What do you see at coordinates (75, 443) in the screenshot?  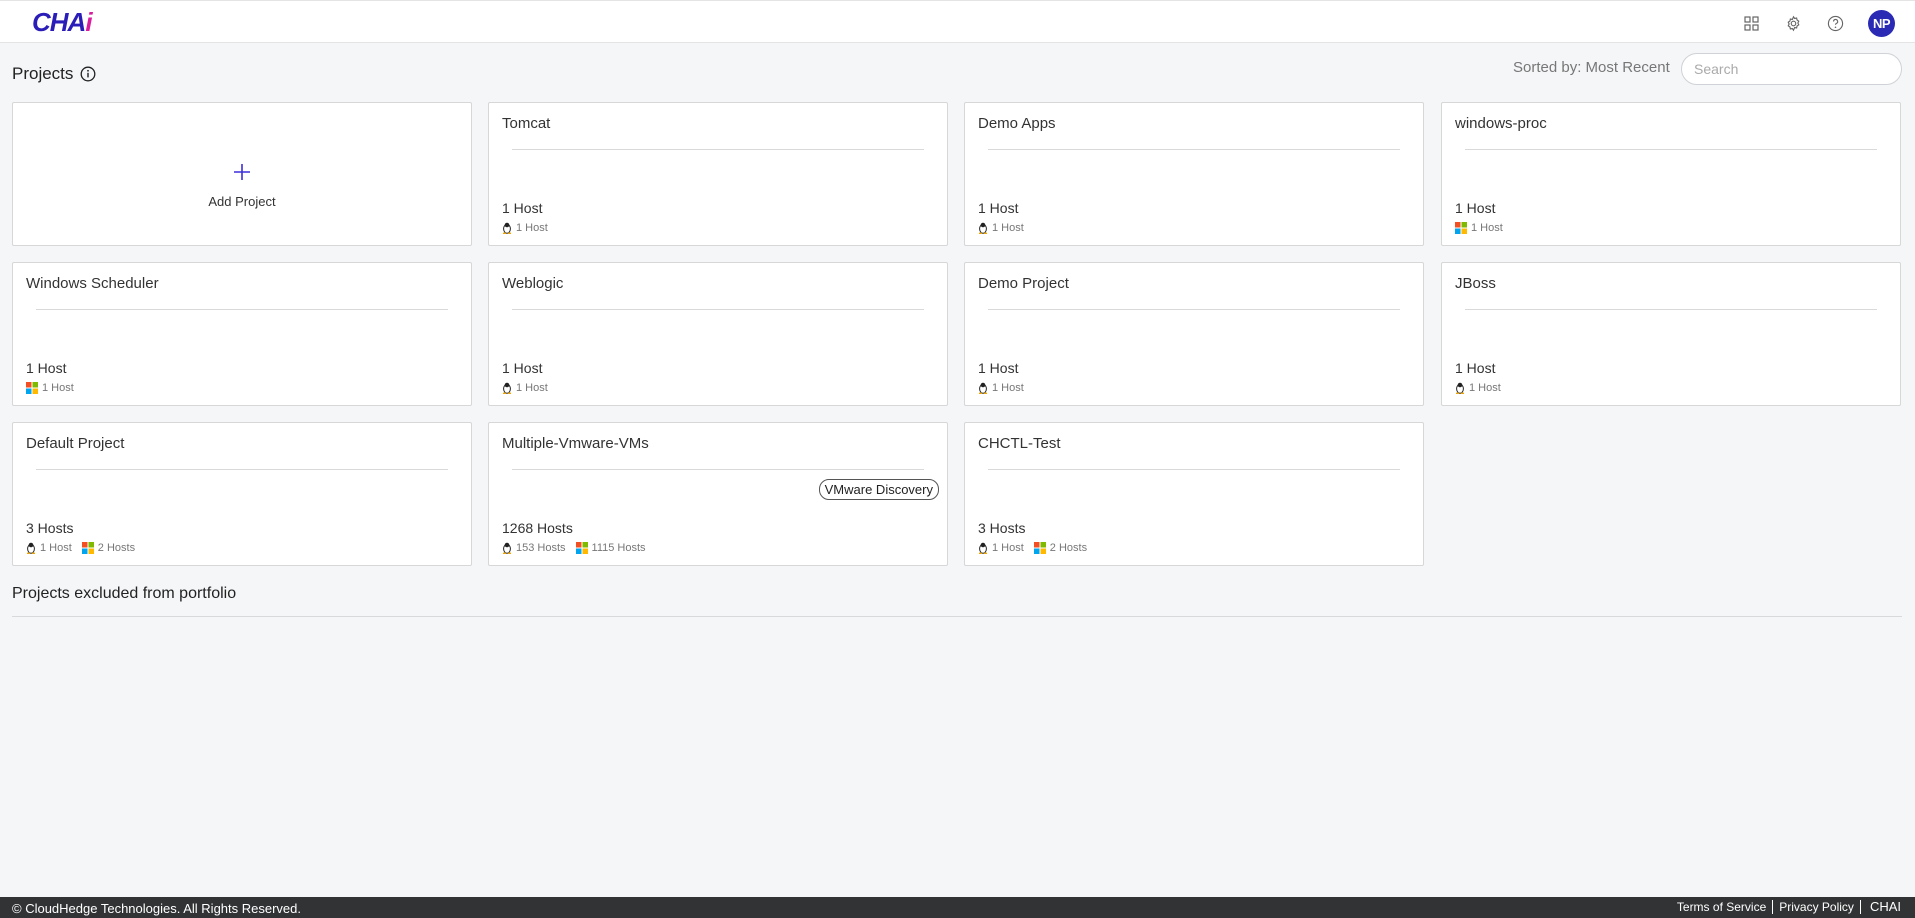 I see `project-name: Default Project` at bounding box center [75, 443].